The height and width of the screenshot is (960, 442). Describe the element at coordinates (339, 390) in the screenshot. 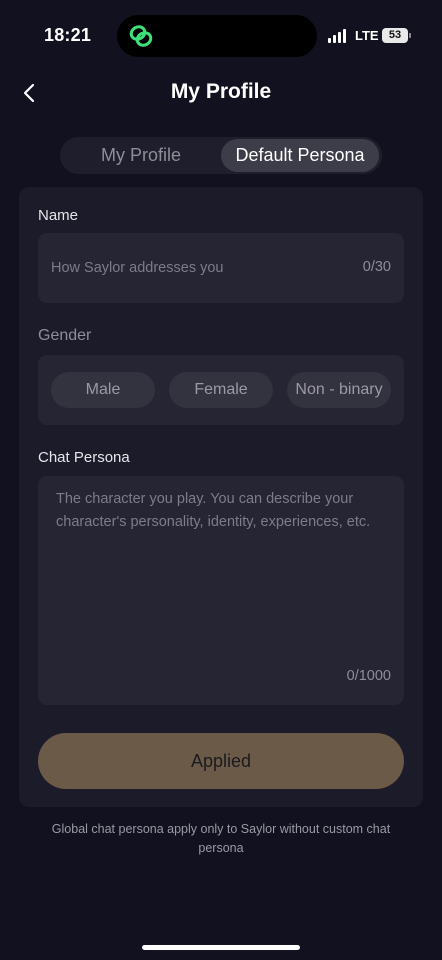

I see `gender-option-non-binary: Non - binary` at that location.